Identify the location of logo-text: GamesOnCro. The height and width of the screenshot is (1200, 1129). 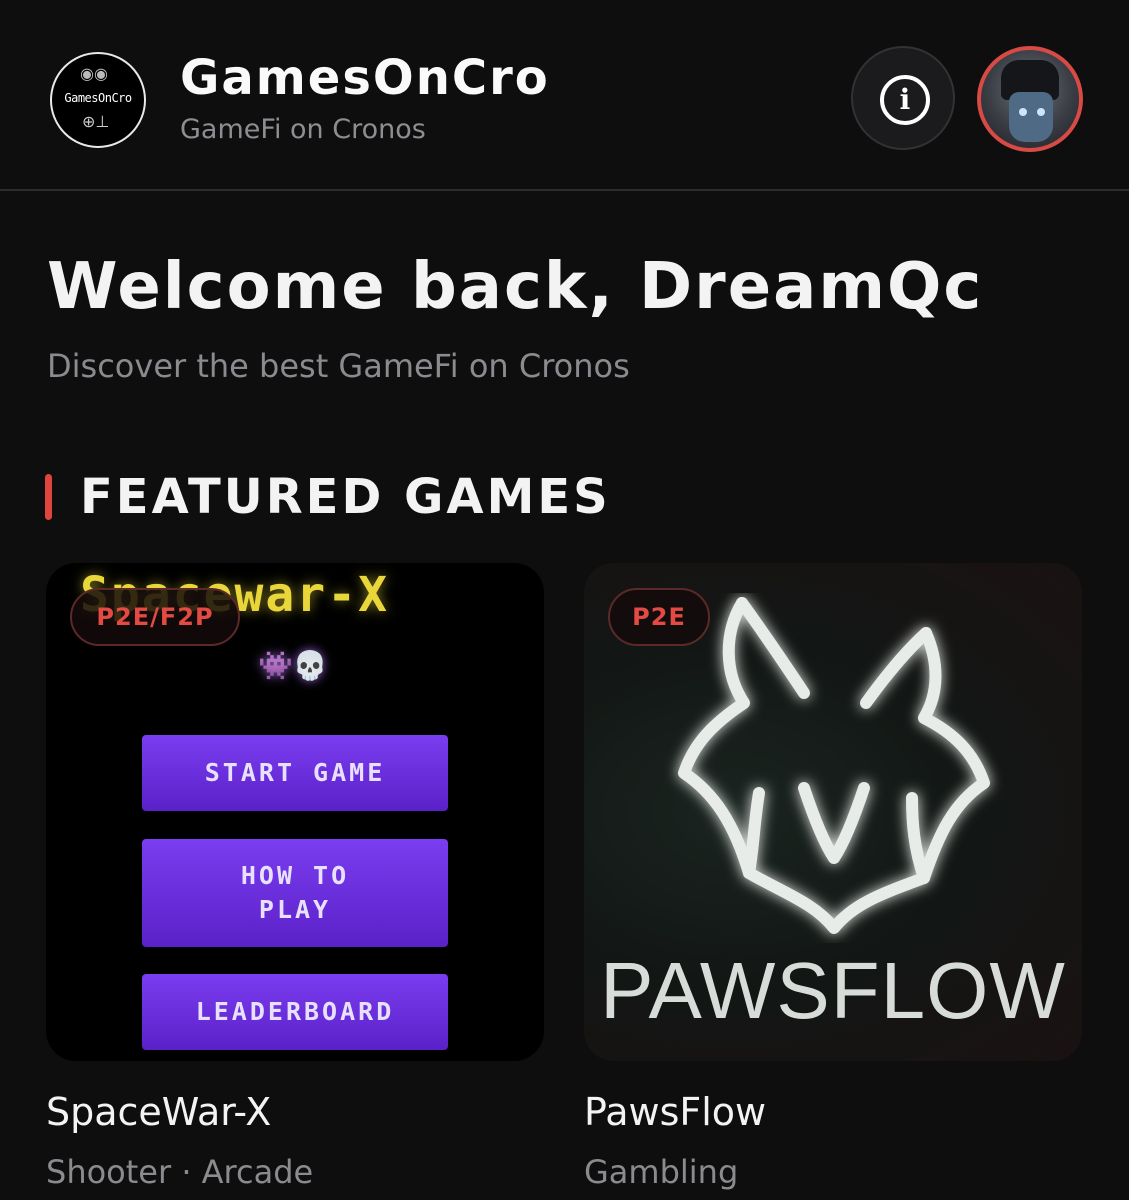
(98, 98).